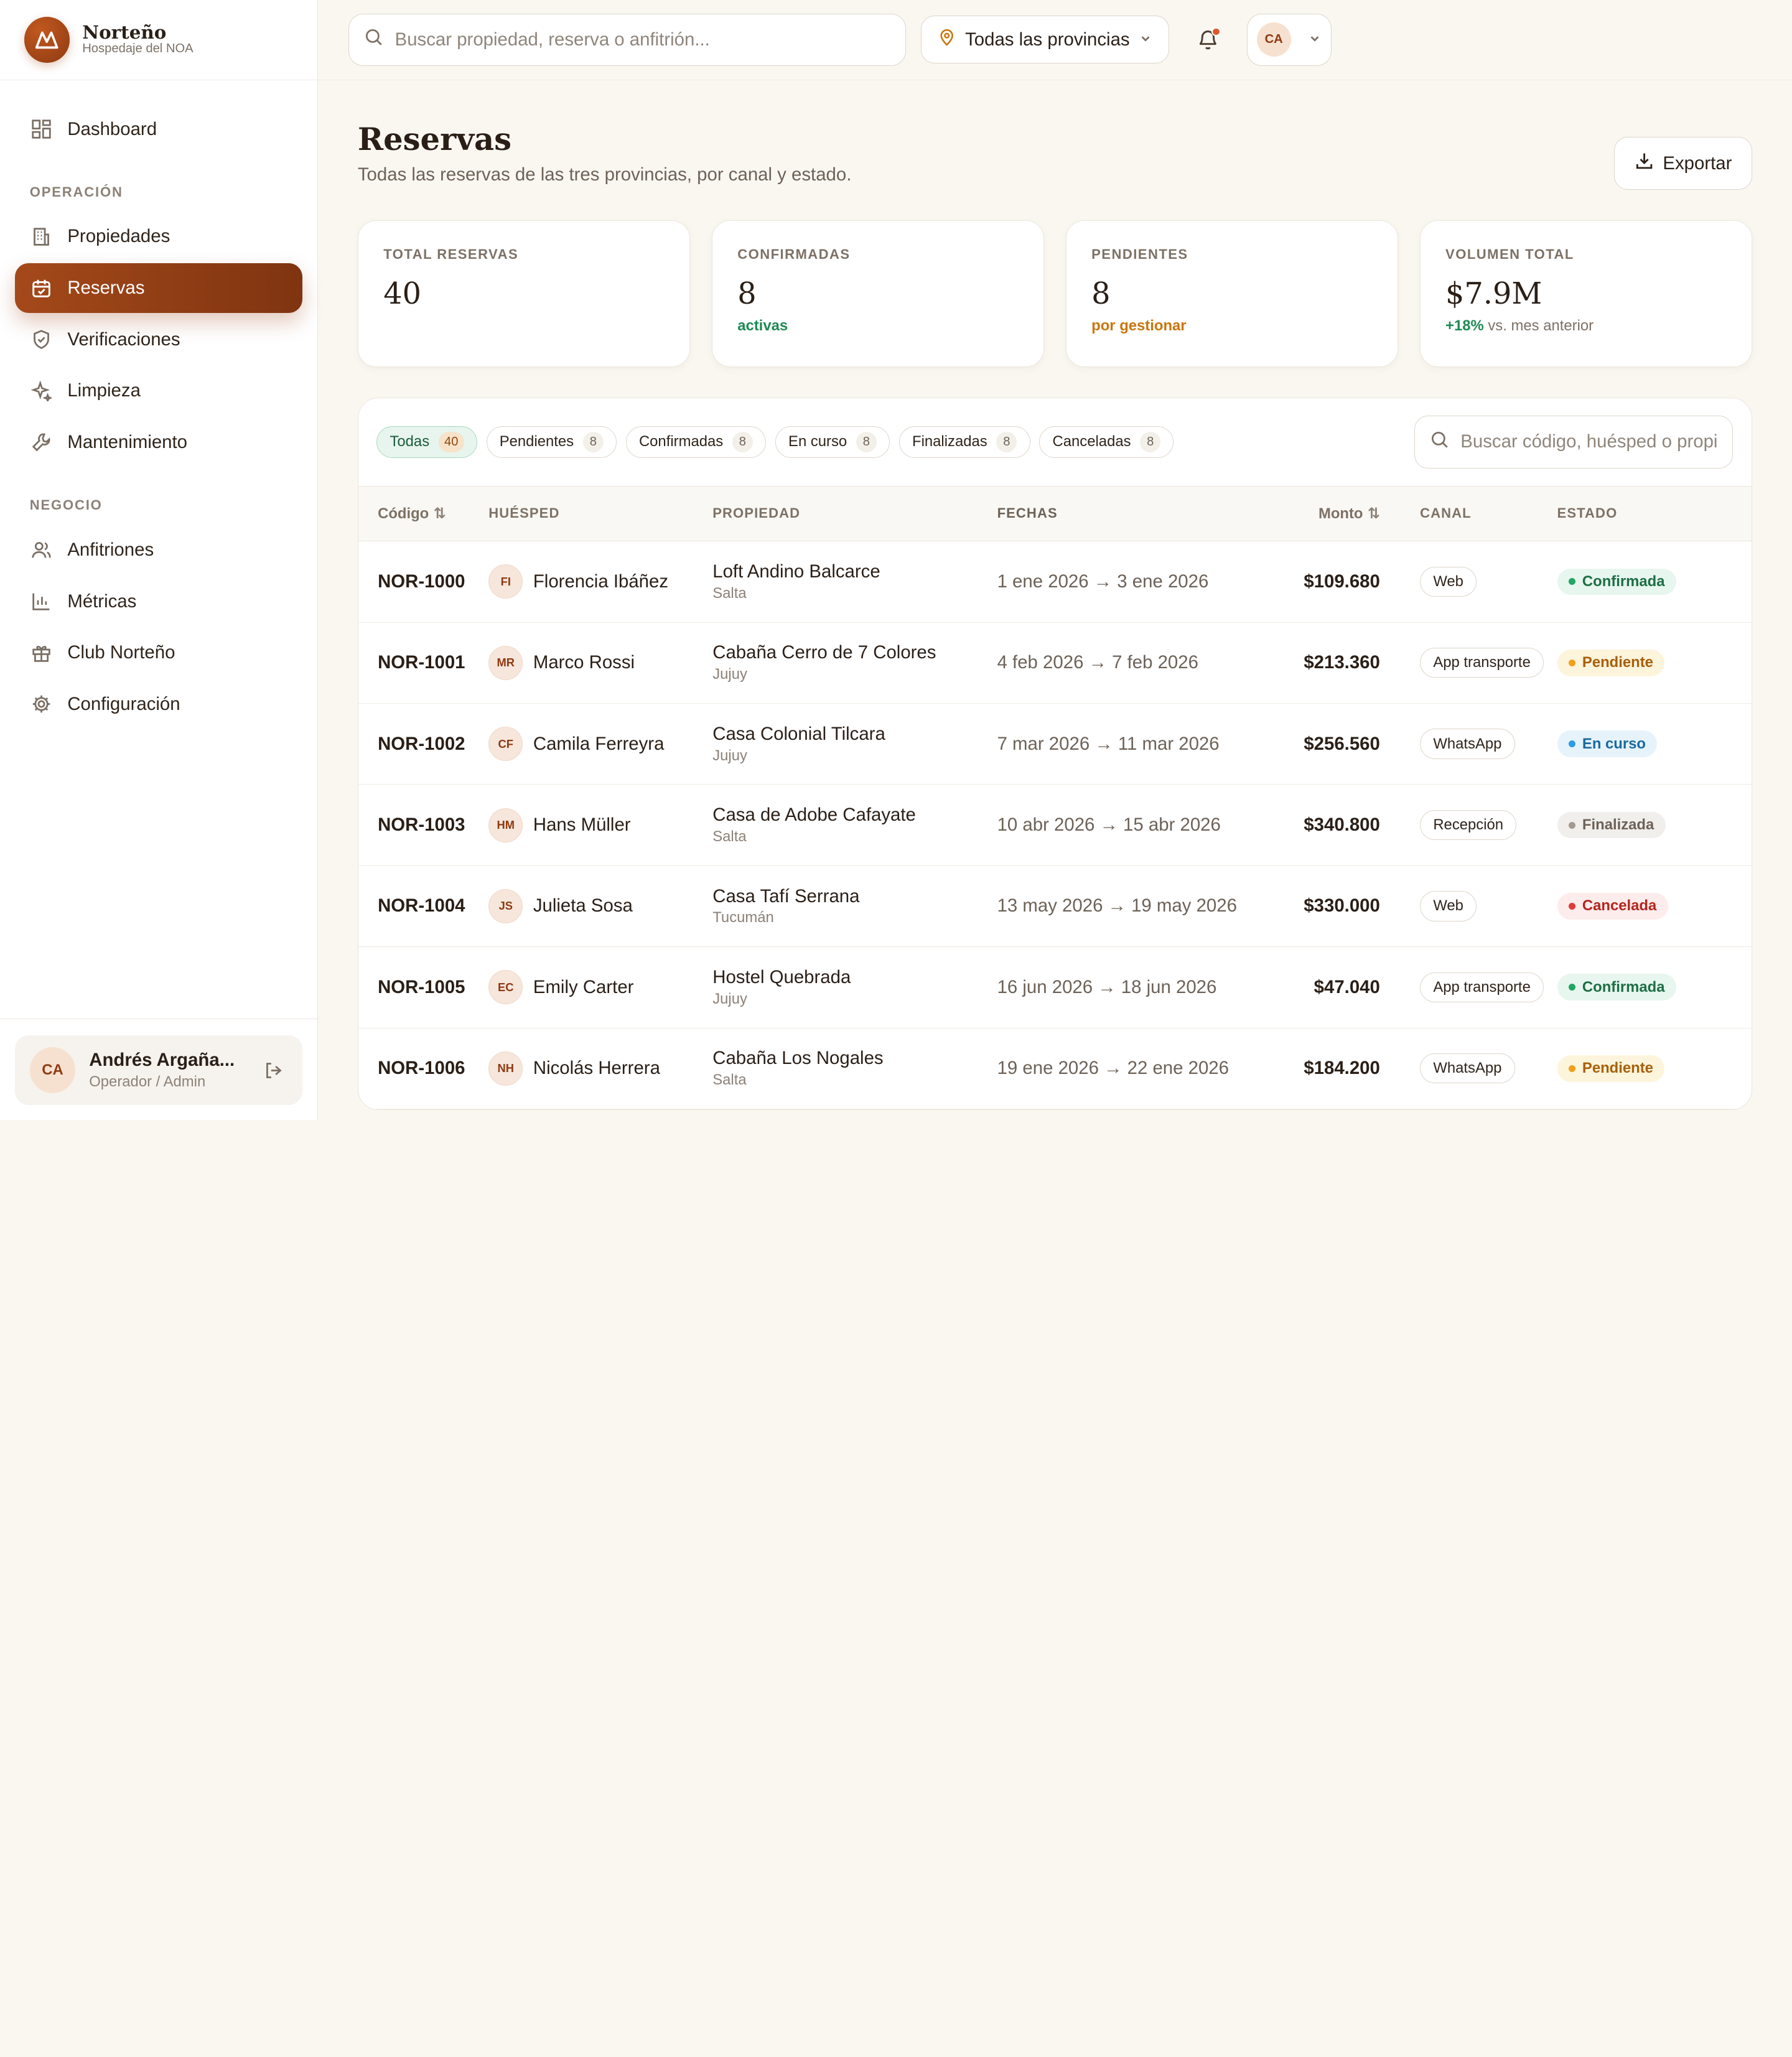 The image size is (1792, 2057). I want to click on reservation-code: NOR-1003, so click(423, 825).